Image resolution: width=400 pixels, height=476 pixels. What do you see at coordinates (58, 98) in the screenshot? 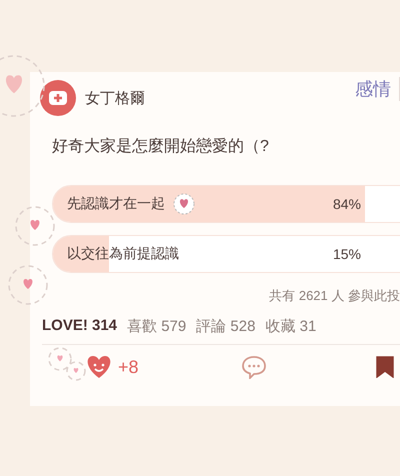
I see `avatar-icon` at bounding box center [58, 98].